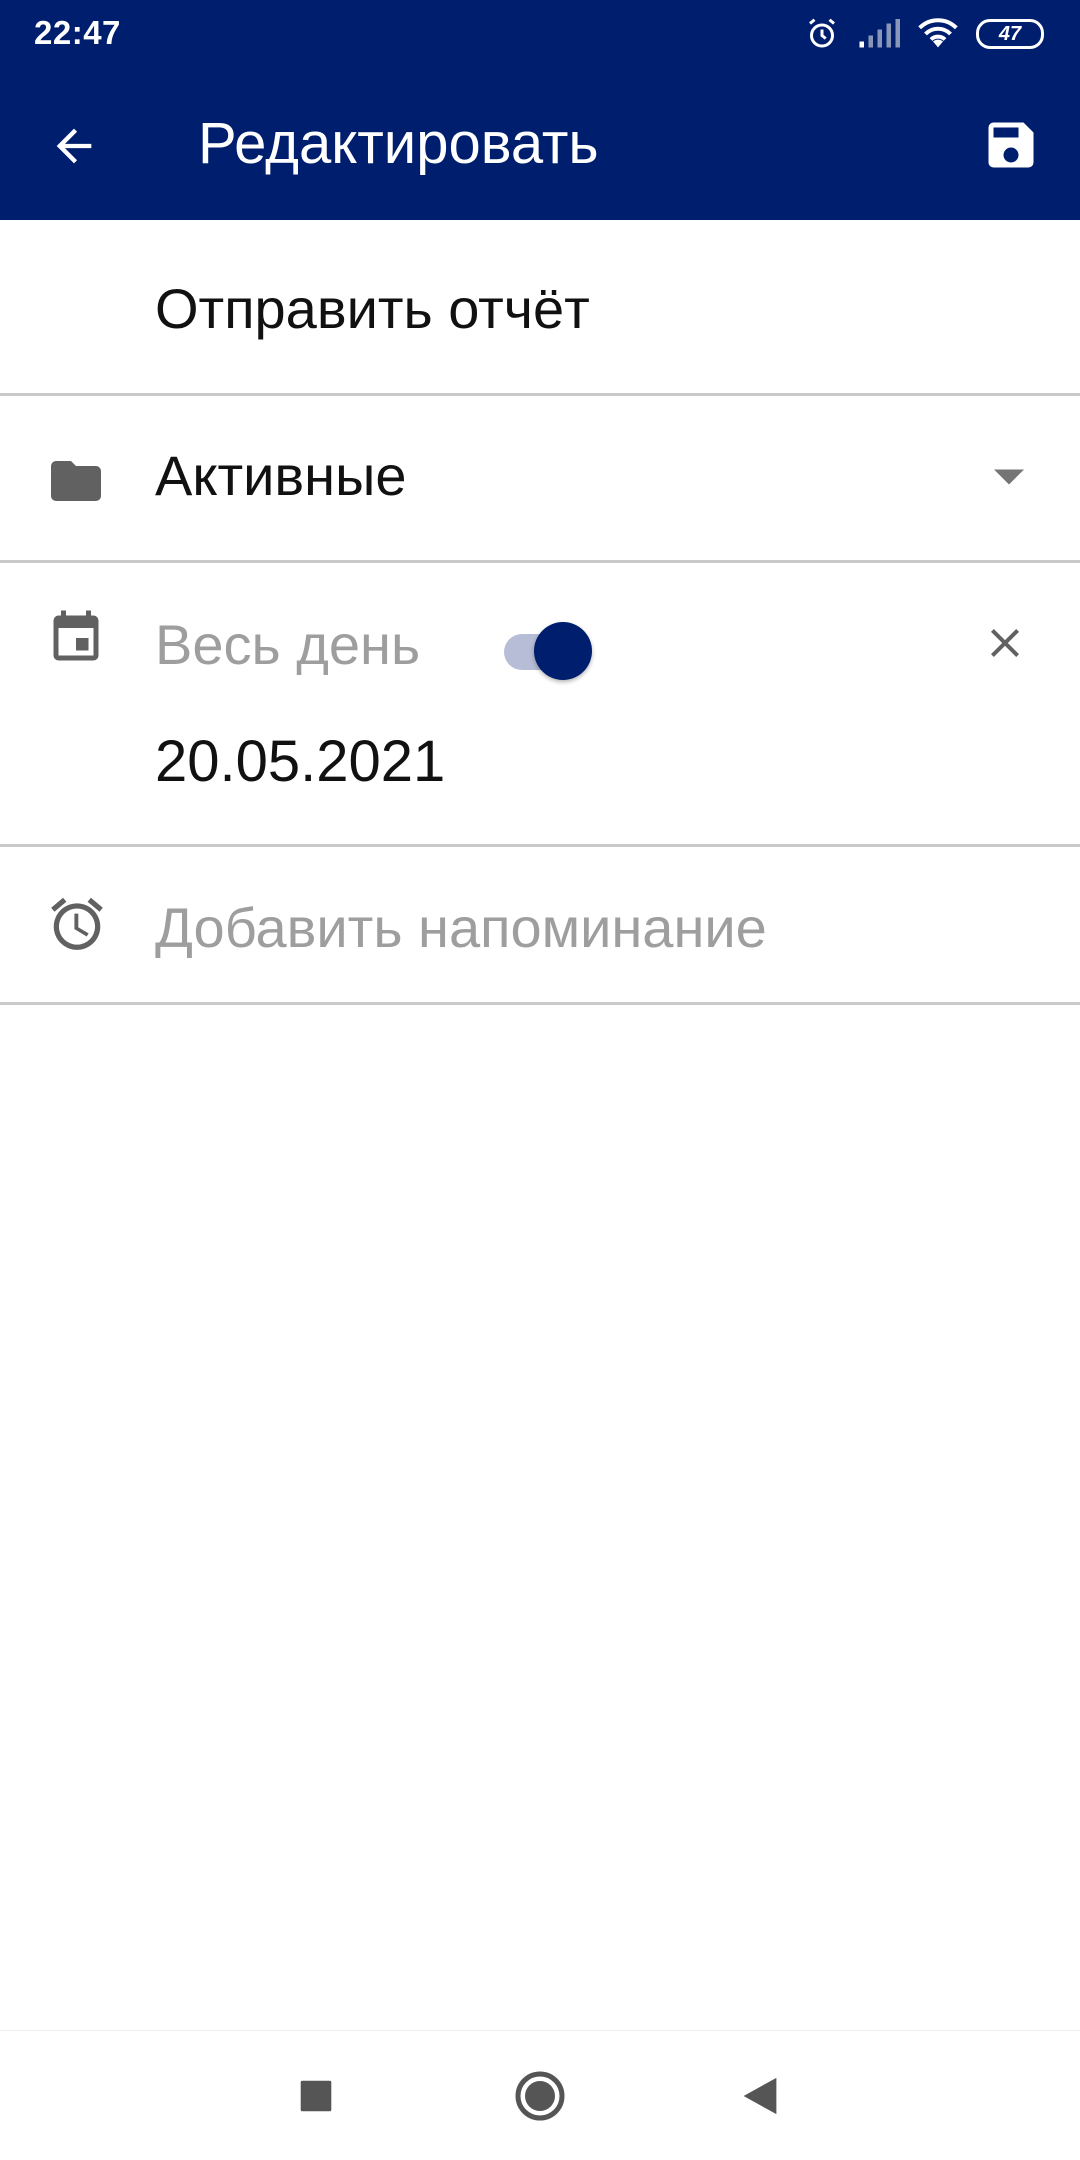 The width and height of the screenshot is (1080, 2160). I want to click on recents-square-icon, so click(316, 2096).